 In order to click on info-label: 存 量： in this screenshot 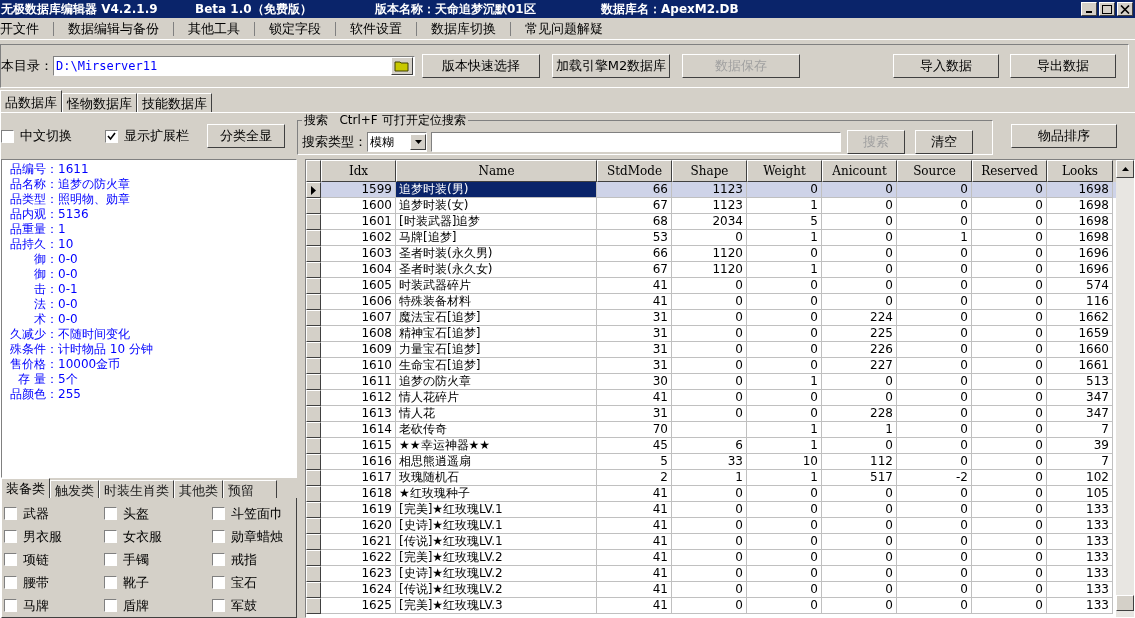, I will do `click(37, 379)`.